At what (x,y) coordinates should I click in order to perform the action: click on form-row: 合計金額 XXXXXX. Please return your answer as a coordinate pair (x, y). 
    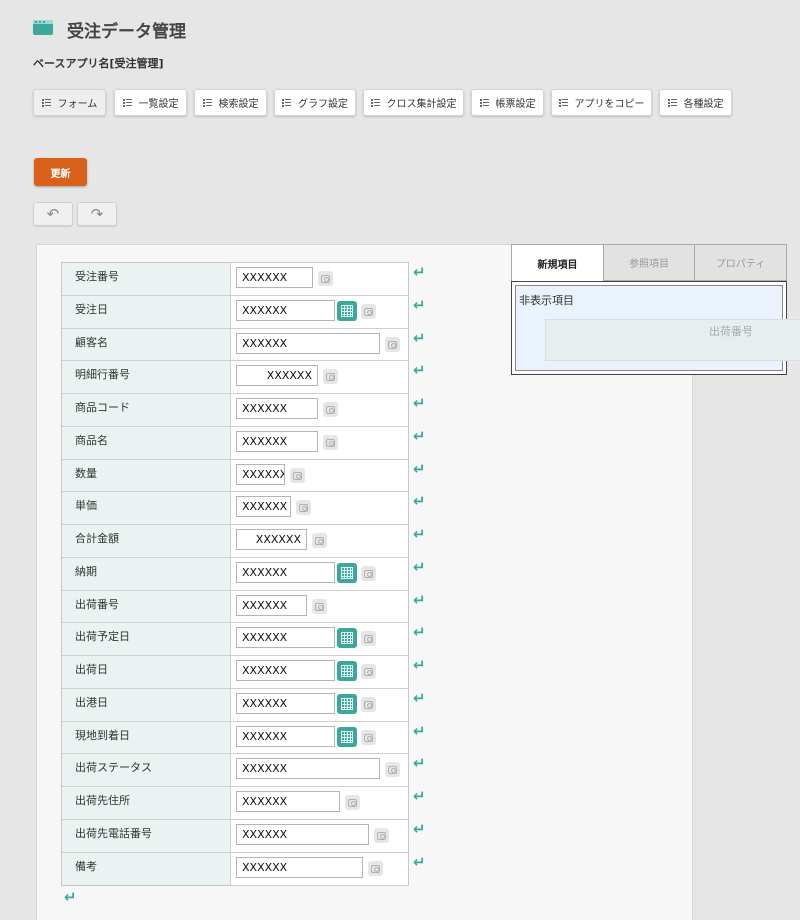
    Looking at the image, I should click on (235, 541).